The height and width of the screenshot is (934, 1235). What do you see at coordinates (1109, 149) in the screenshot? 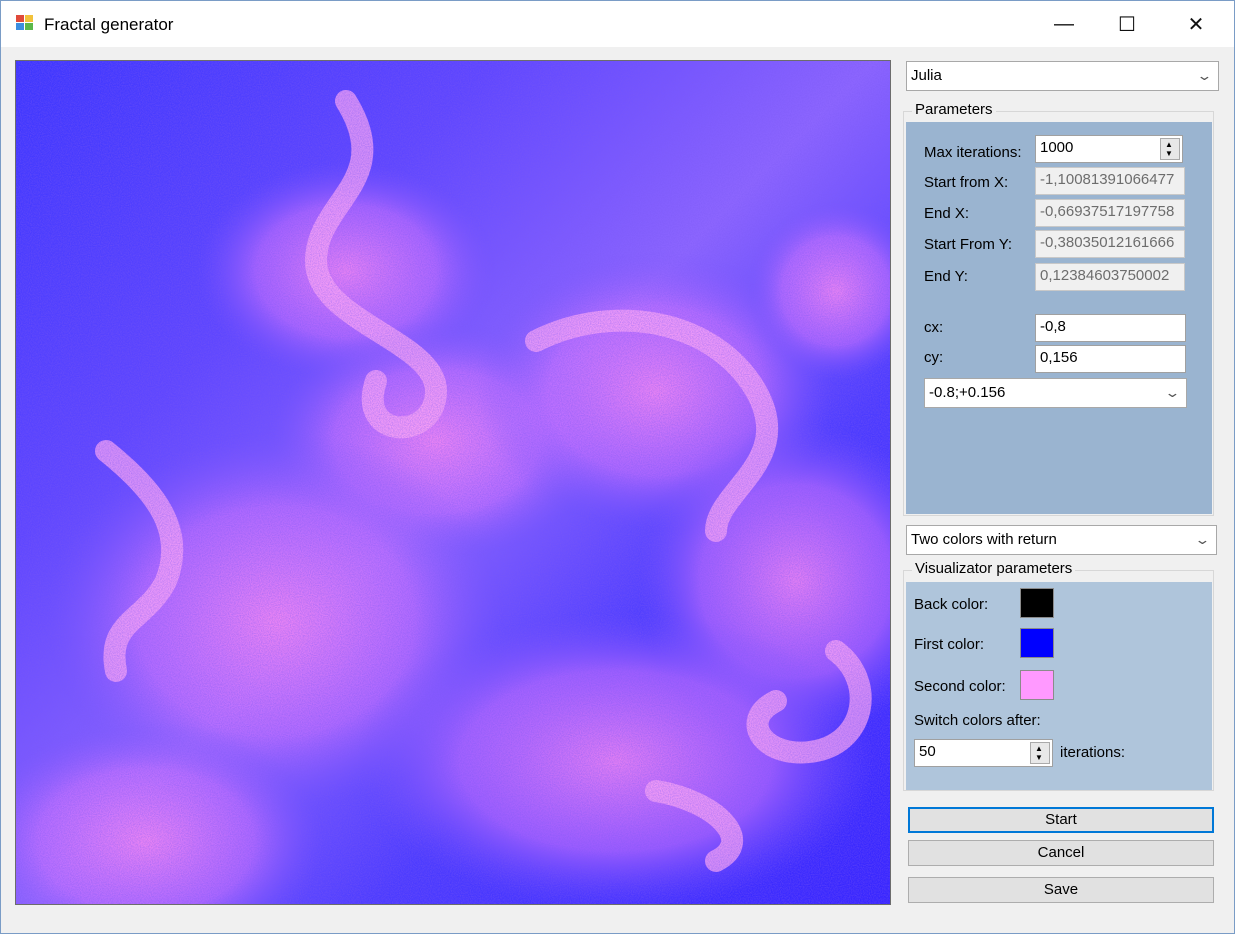
I see `max-iterations-stepper: 1000 ▲ ▼` at bounding box center [1109, 149].